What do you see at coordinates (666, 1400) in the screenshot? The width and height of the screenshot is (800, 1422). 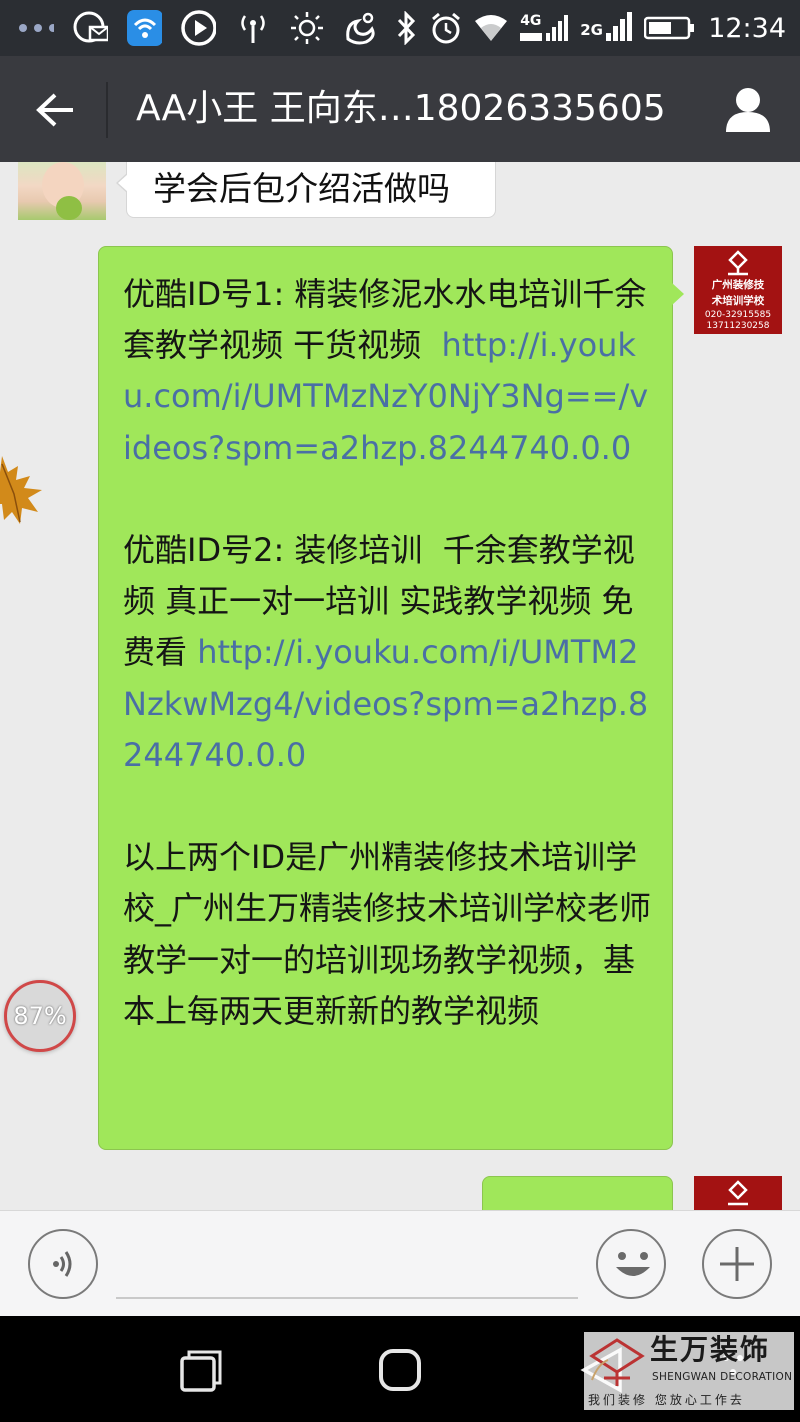 I see `watermark-slogan: 我们装修 您放心工作去` at bounding box center [666, 1400].